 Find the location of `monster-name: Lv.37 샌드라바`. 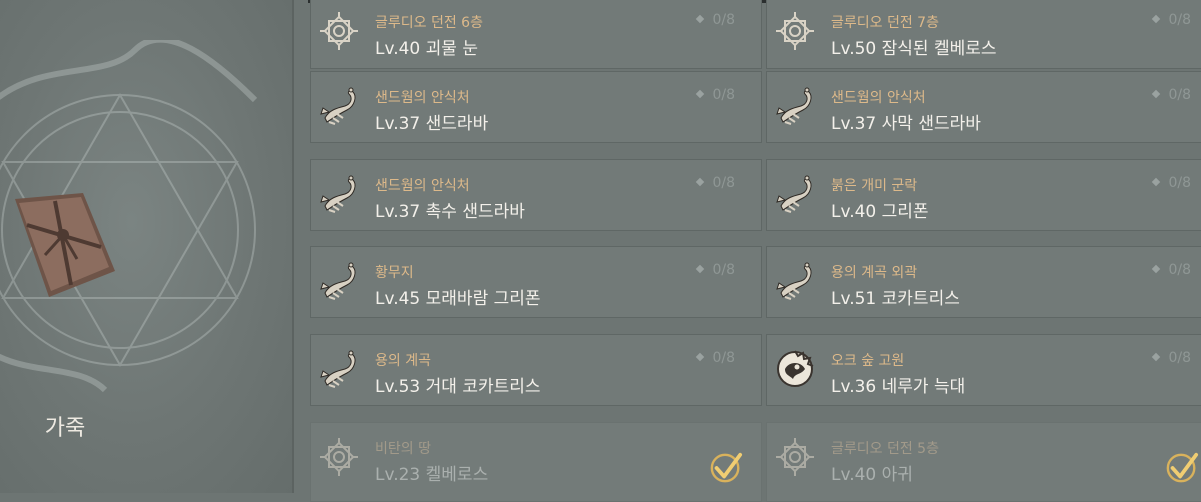

monster-name: Lv.37 샌드라바 is located at coordinates (432, 124).